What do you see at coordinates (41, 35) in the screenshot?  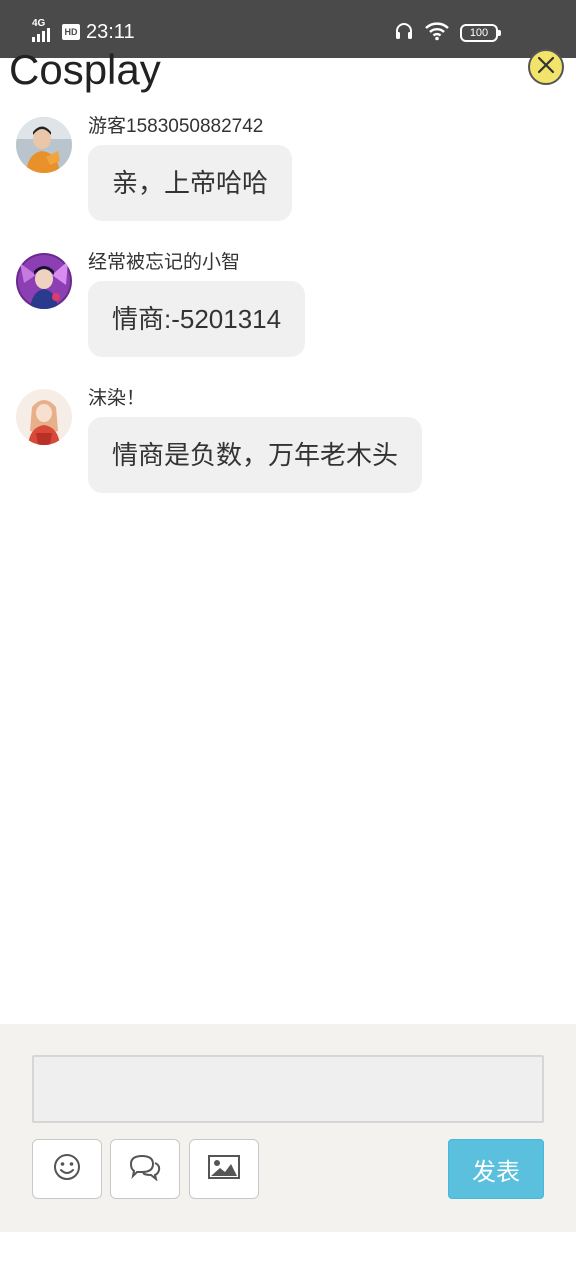 I see `signal-bars` at bounding box center [41, 35].